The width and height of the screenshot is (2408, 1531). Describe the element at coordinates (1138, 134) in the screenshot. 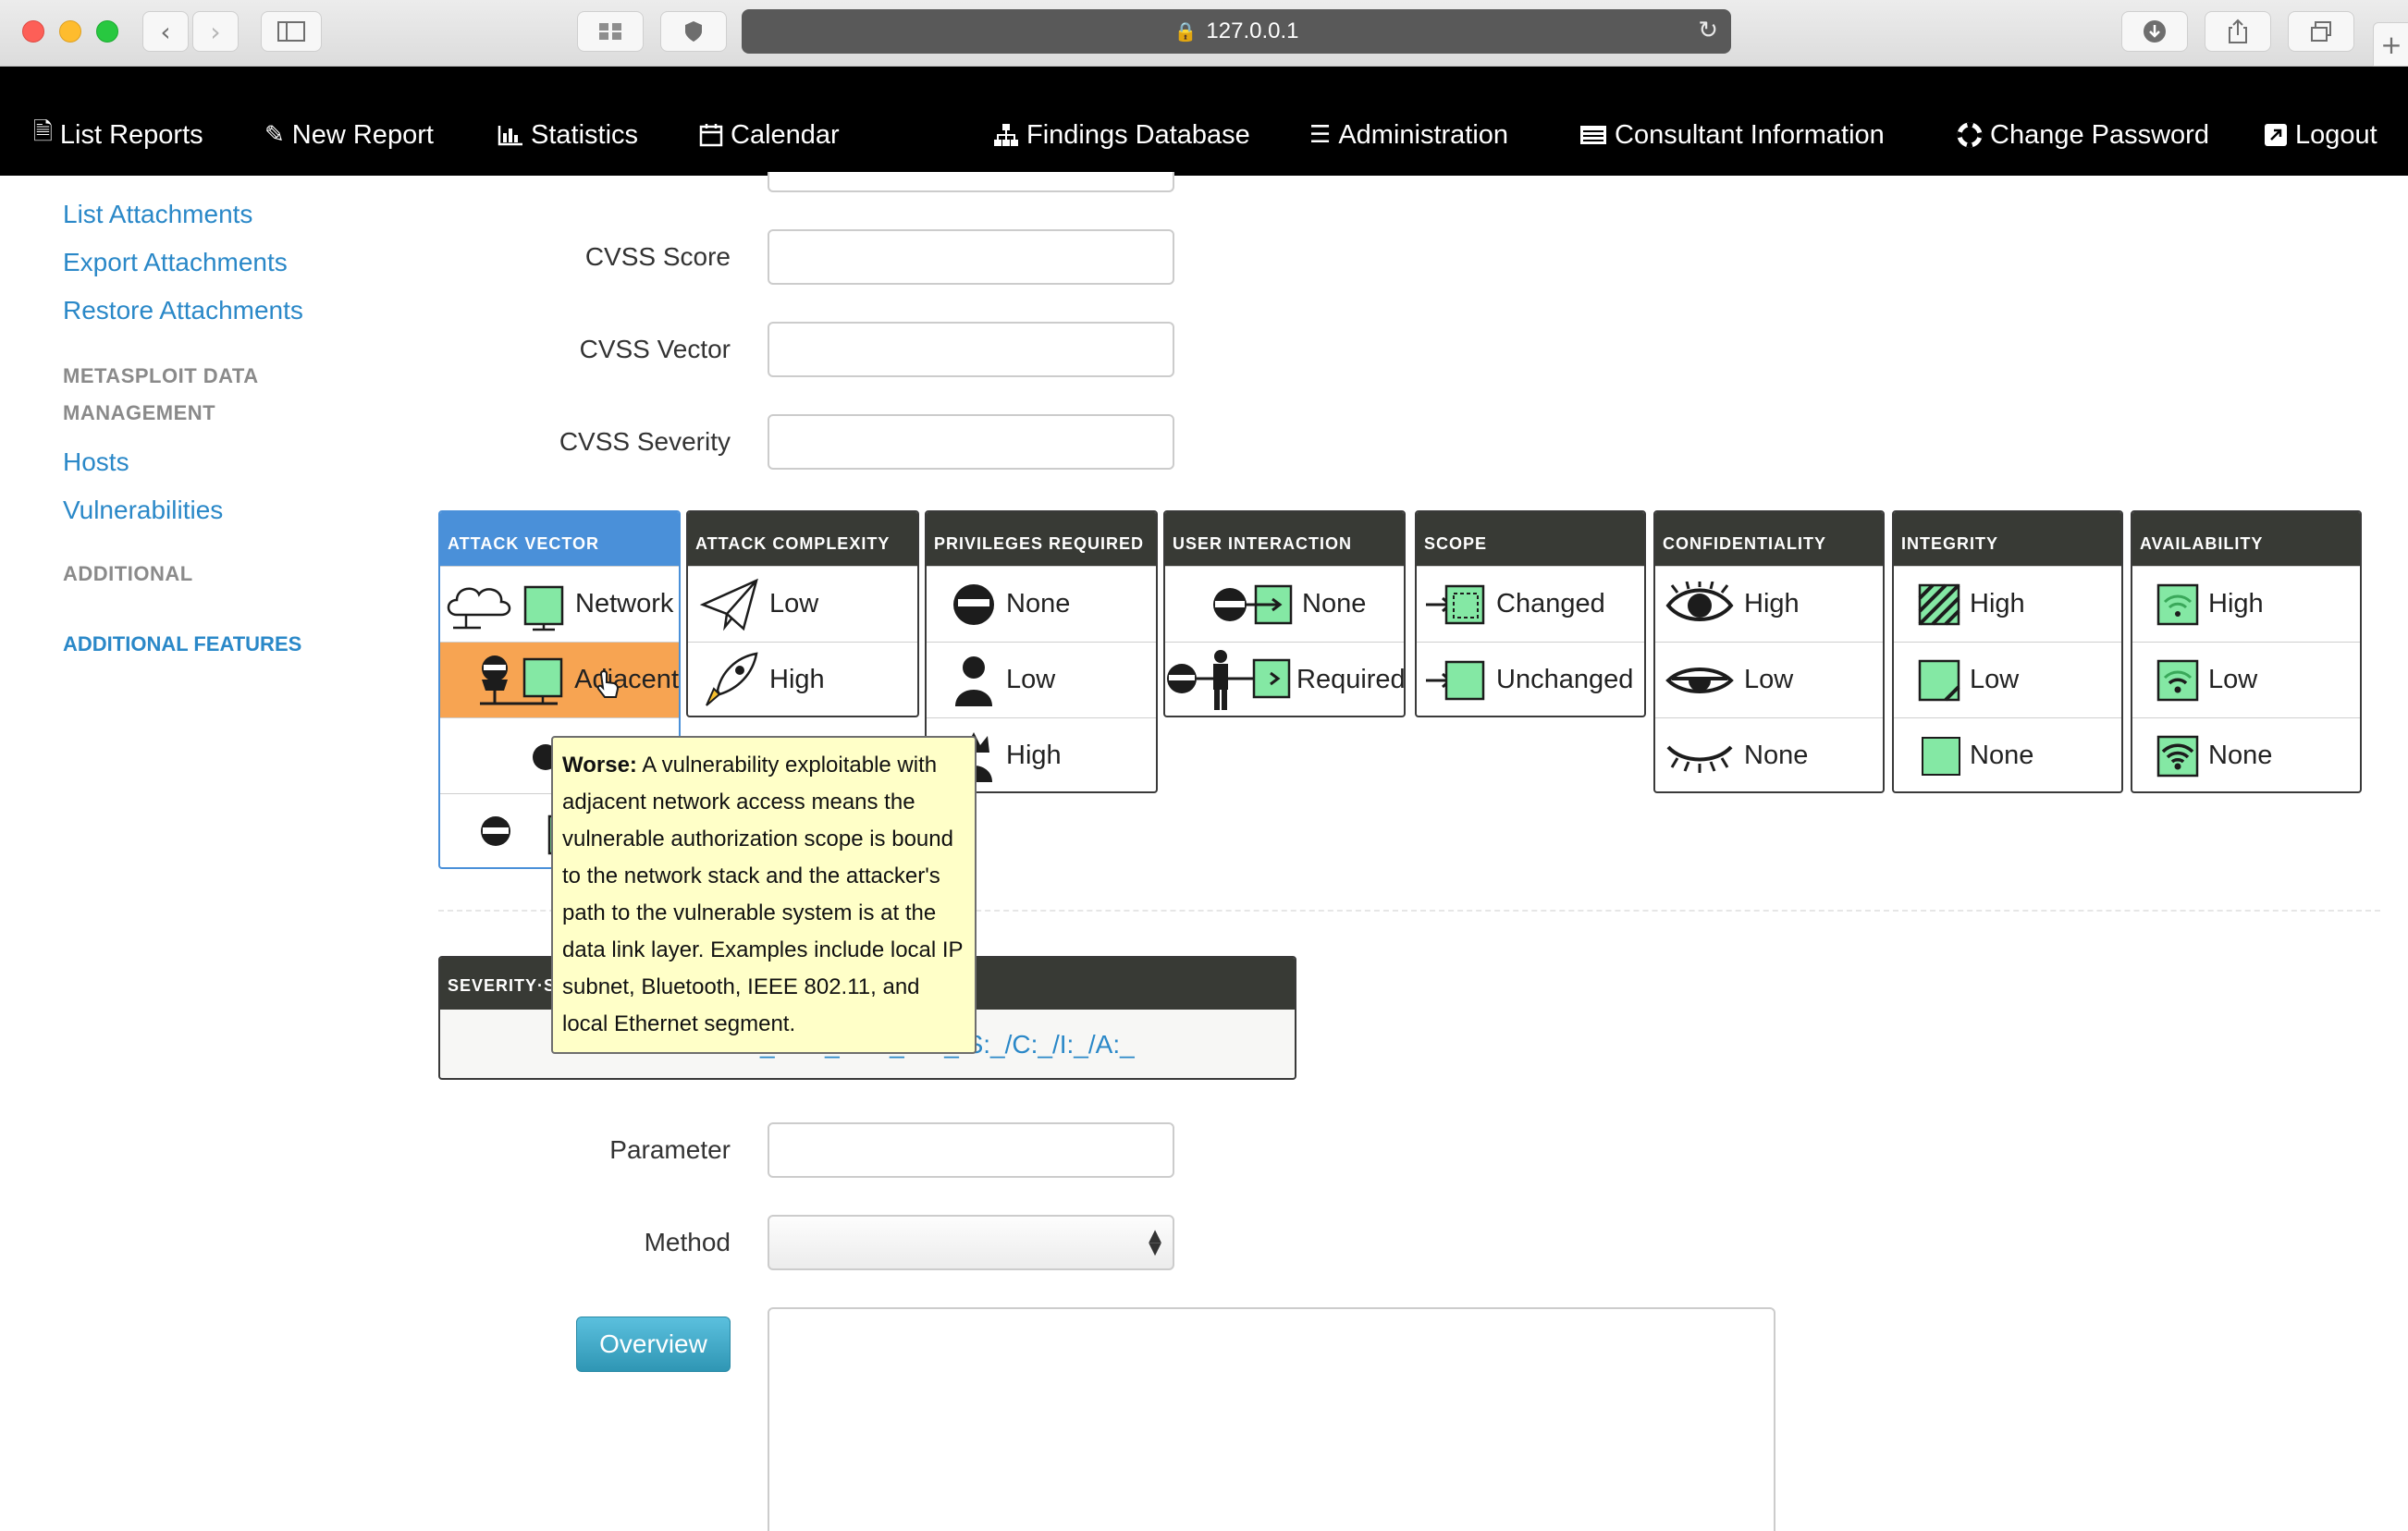

I see `nav-label: Findings Database` at that location.